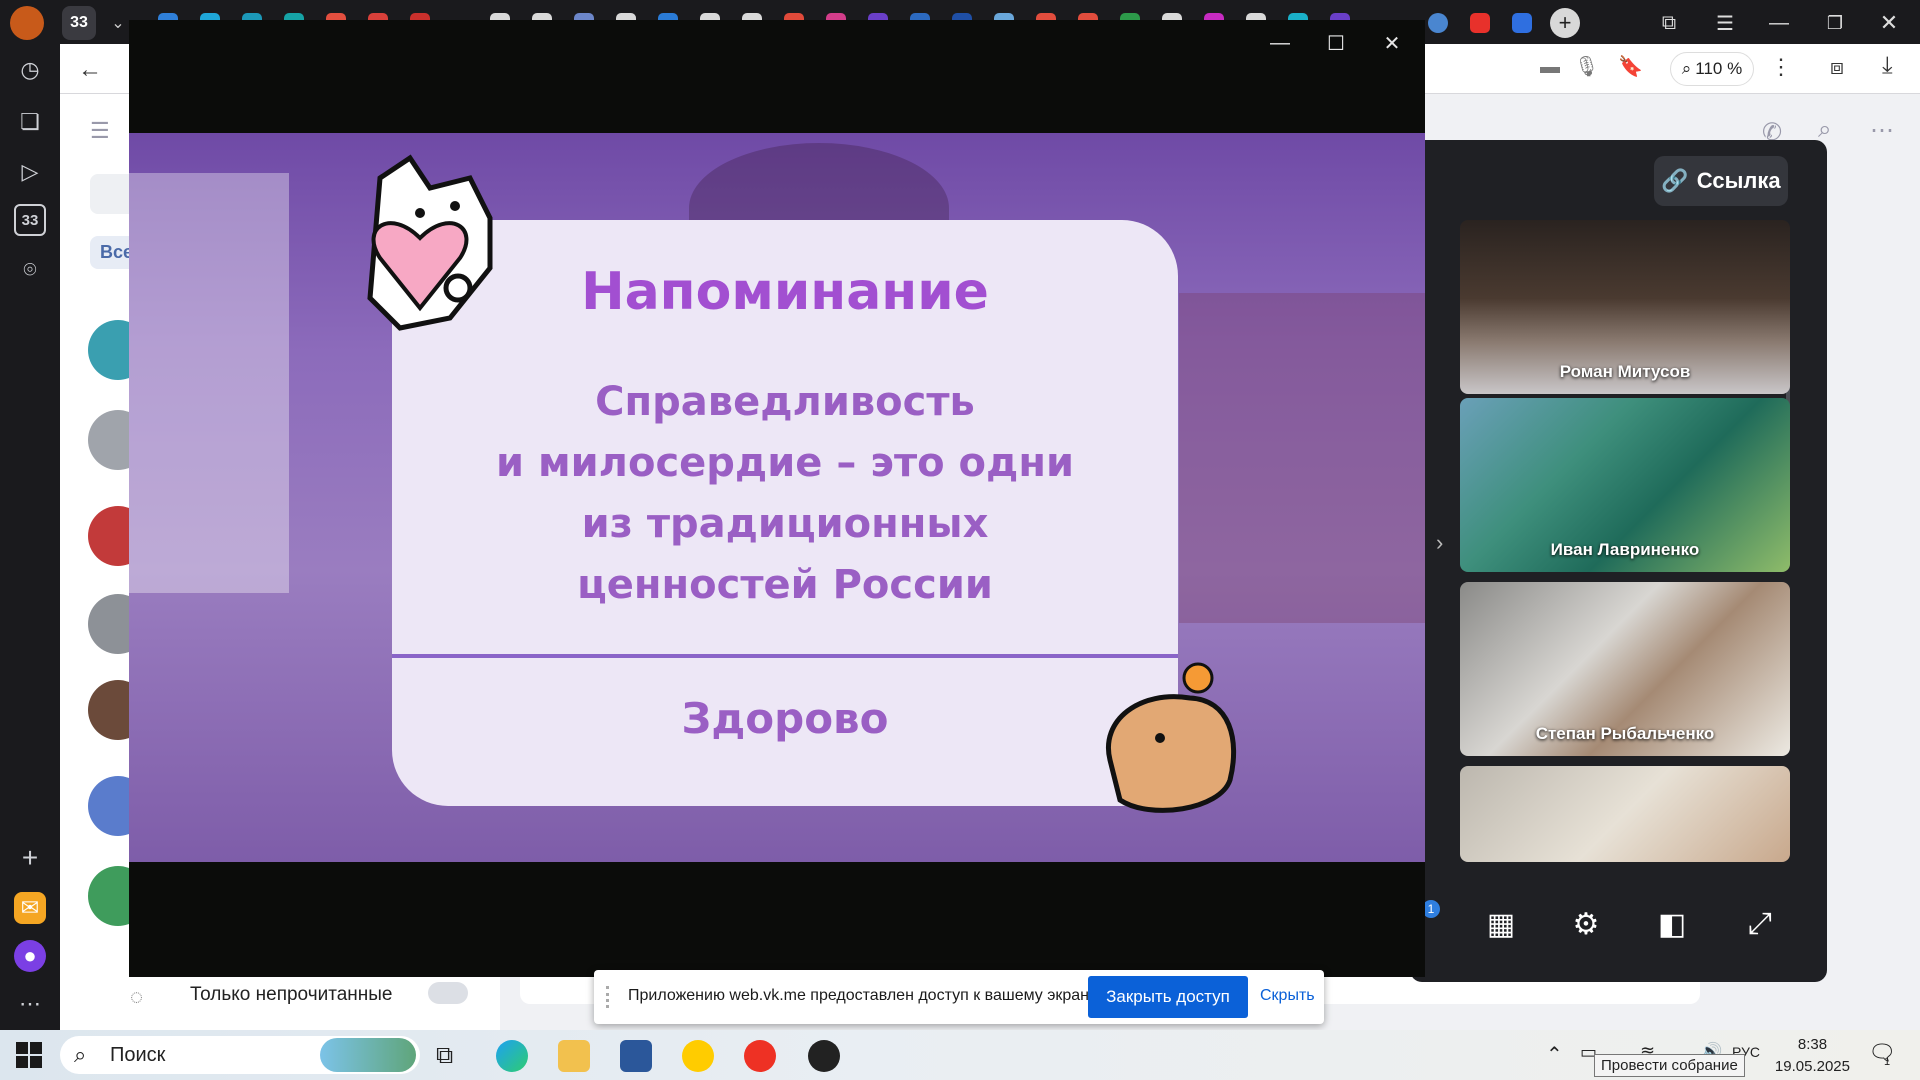 The width and height of the screenshot is (1920, 1080). What do you see at coordinates (29, 1055) in the screenshot?
I see `windows-start-icon` at bounding box center [29, 1055].